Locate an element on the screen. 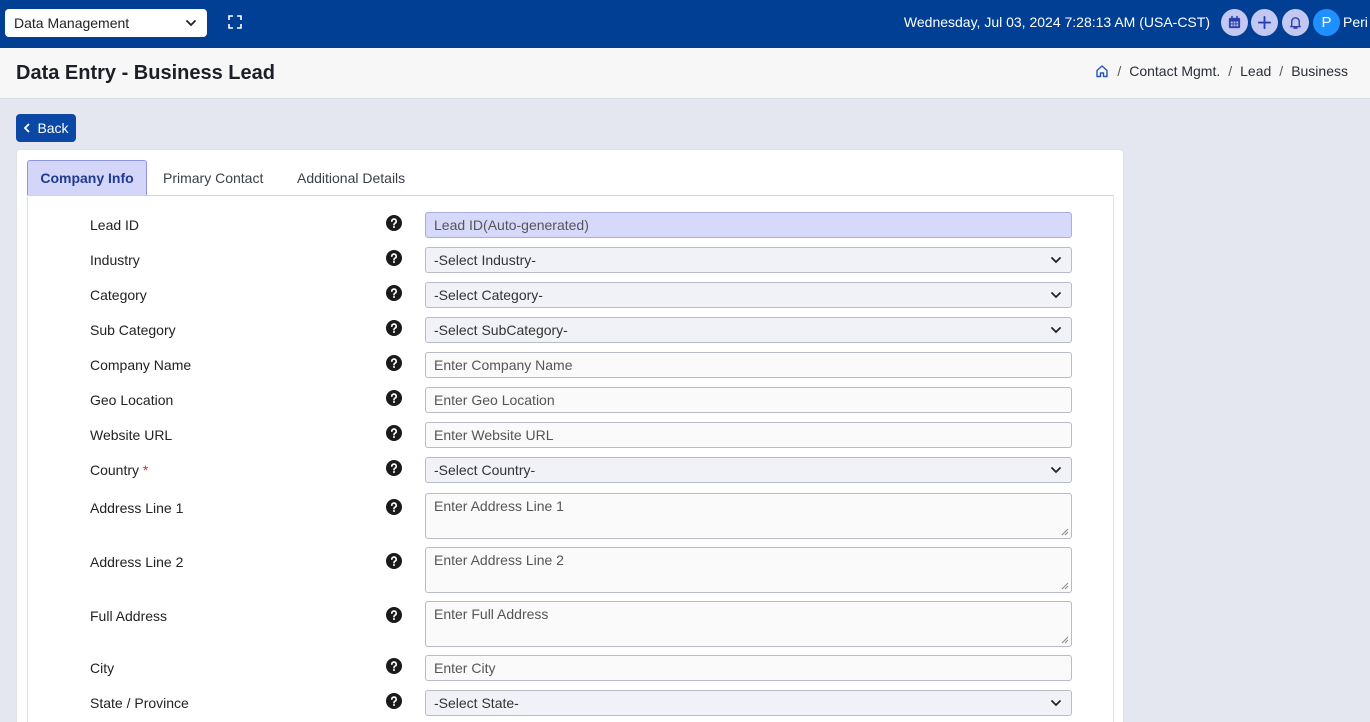 This screenshot has height=722, width=1370. placeholder-text: Enter Full Address is located at coordinates (491, 614).